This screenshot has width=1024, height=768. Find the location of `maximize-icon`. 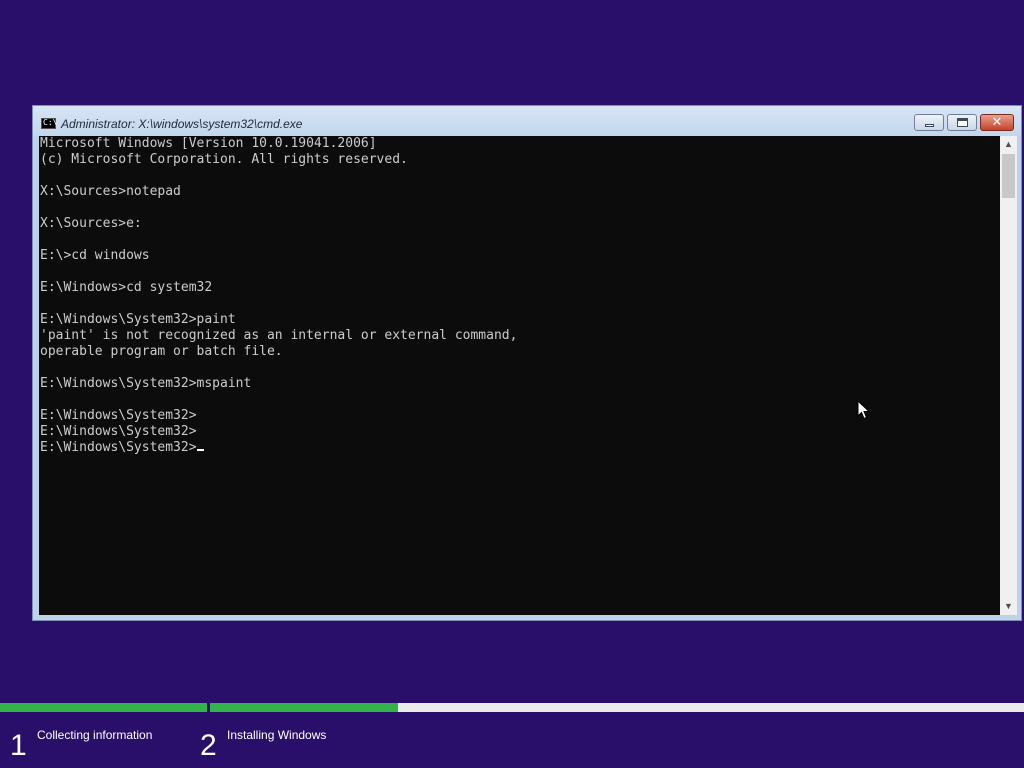

maximize-icon is located at coordinates (962, 122).